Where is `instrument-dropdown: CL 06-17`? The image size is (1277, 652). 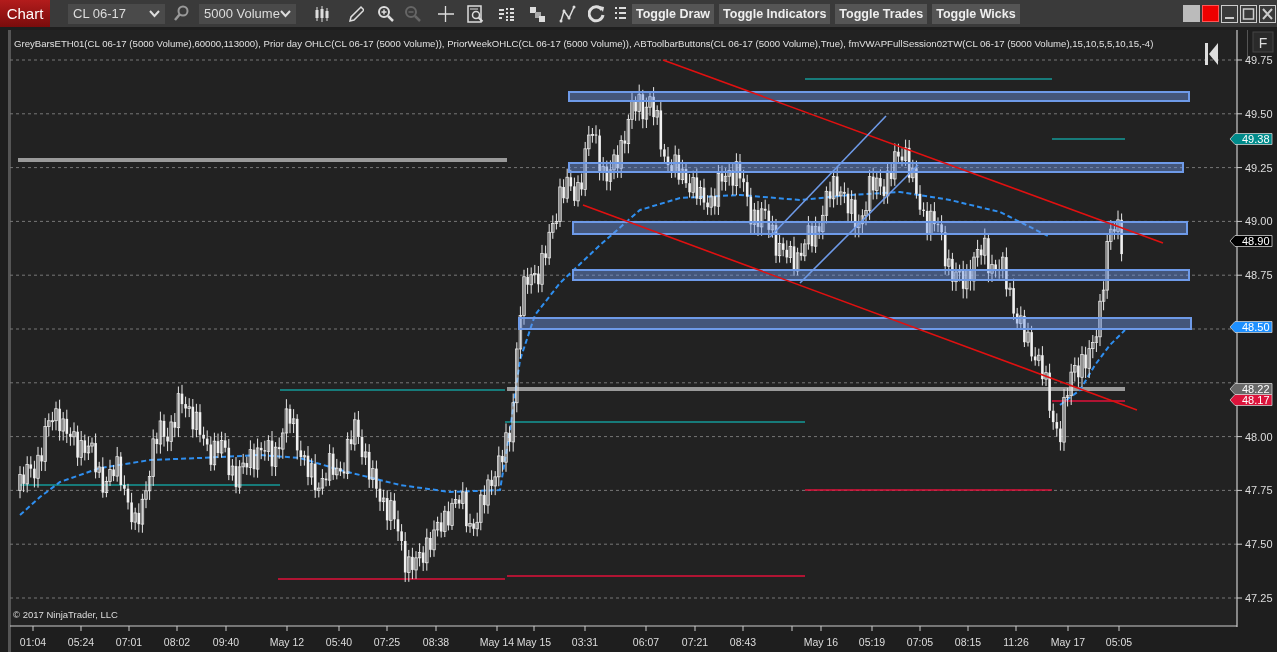
instrument-dropdown: CL 06-17 is located at coordinates (116, 13).